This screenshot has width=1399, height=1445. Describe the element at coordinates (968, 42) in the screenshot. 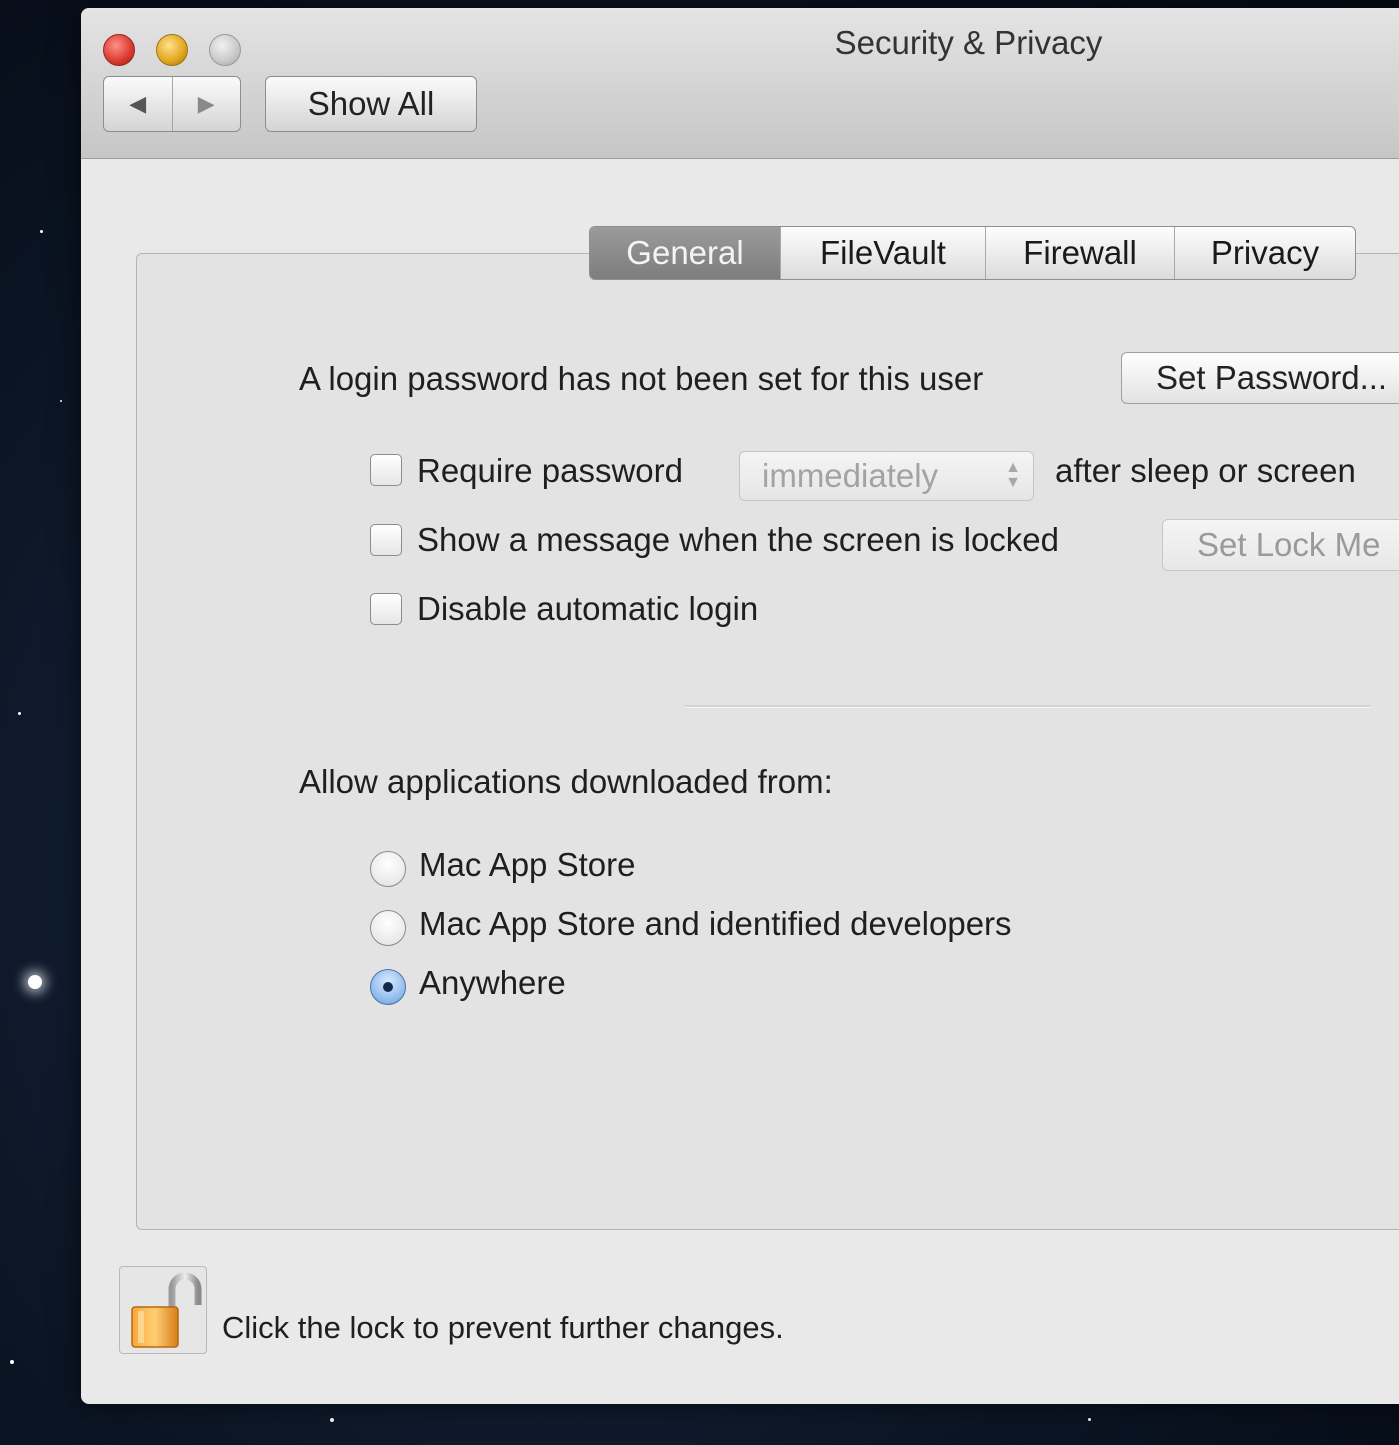

I see `window-title: Security & Privacy` at that location.